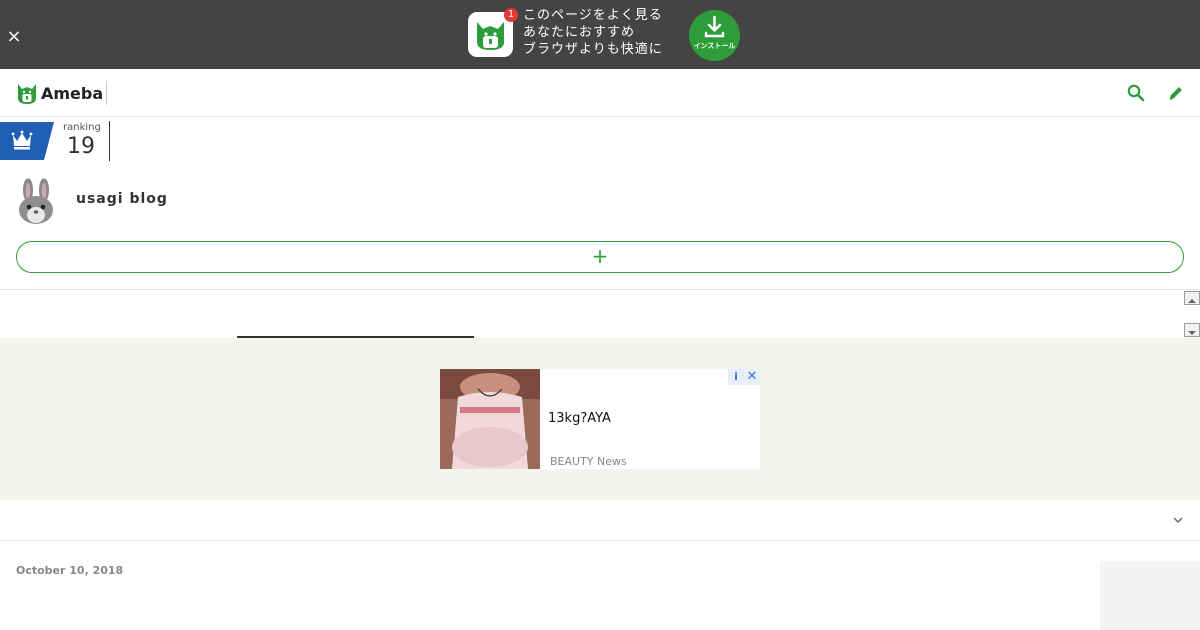  What do you see at coordinates (714, 26) in the screenshot?
I see `download-icon` at bounding box center [714, 26].